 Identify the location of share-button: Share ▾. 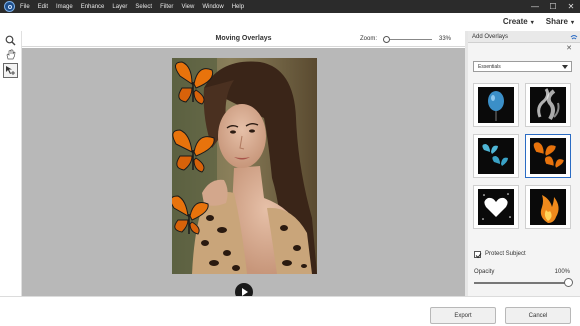
(560, 21).